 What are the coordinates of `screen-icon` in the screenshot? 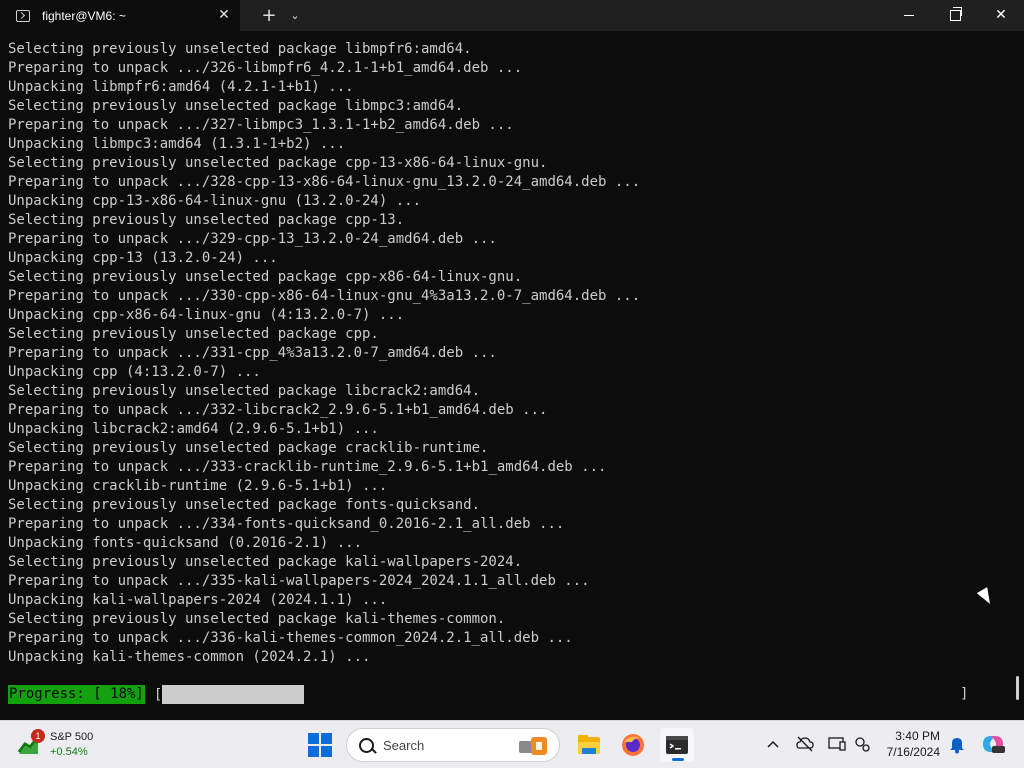 It's located at (837, 744).